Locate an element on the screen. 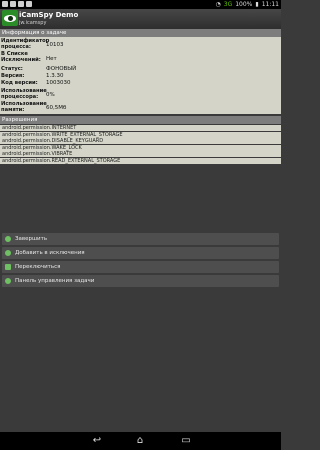 The width and height of the screenshot is (320, 450). recents-icon: ▭ is located at coordinates (186, 441).